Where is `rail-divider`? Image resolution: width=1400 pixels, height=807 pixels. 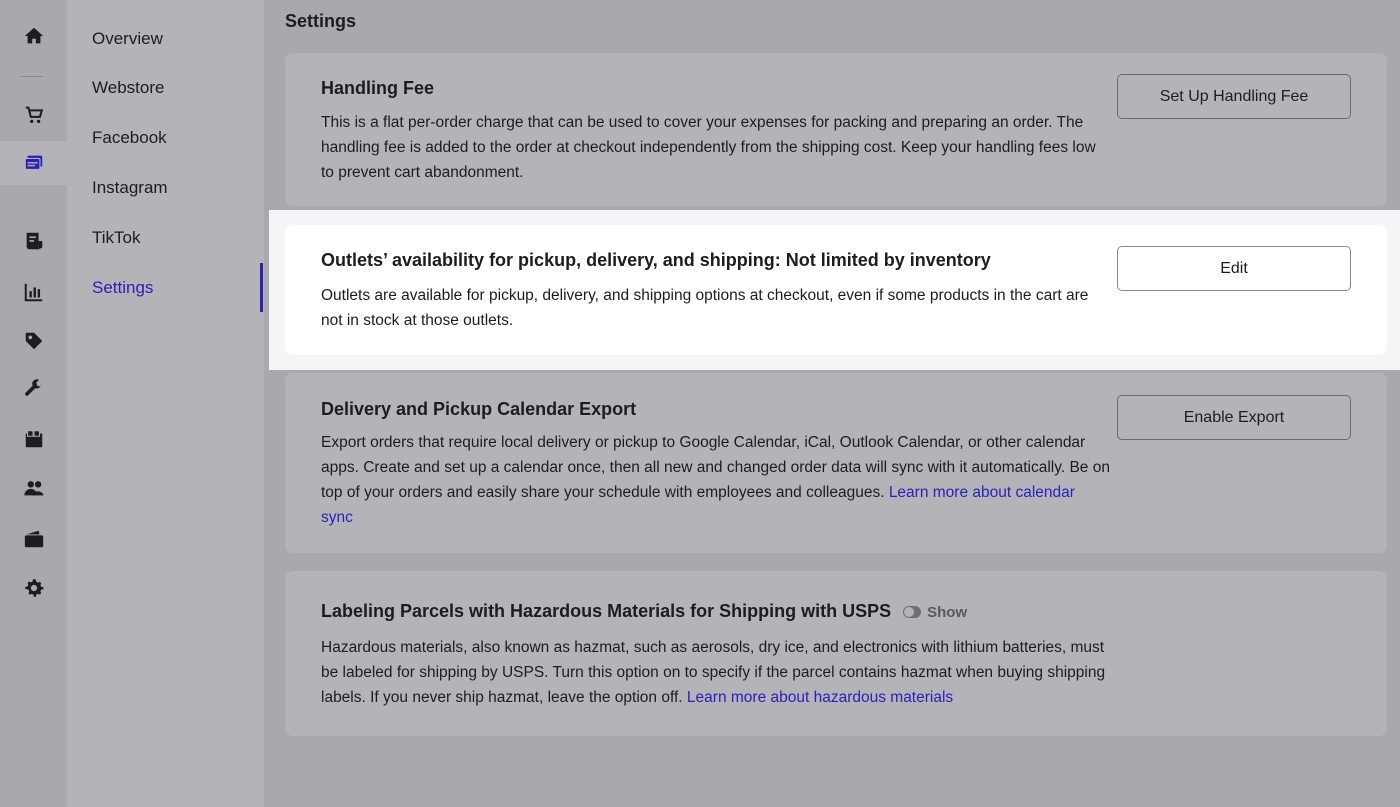
rail-divider is located at coordinates (31, 76).